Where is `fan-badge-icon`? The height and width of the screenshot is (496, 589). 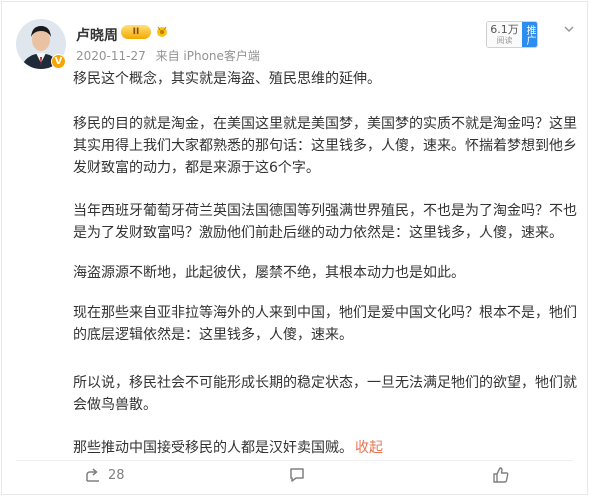
fan-badge-icon is located at coordinates (162, 32).